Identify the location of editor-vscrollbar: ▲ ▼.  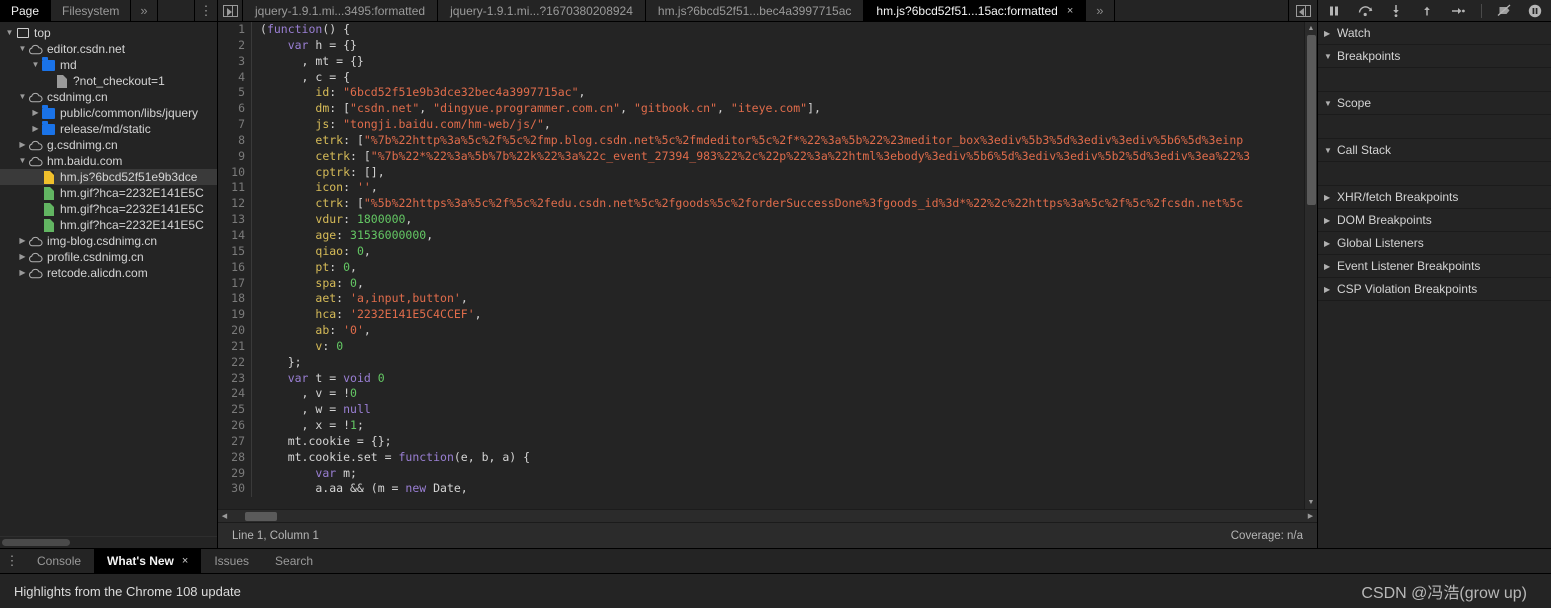
(1310, 265).